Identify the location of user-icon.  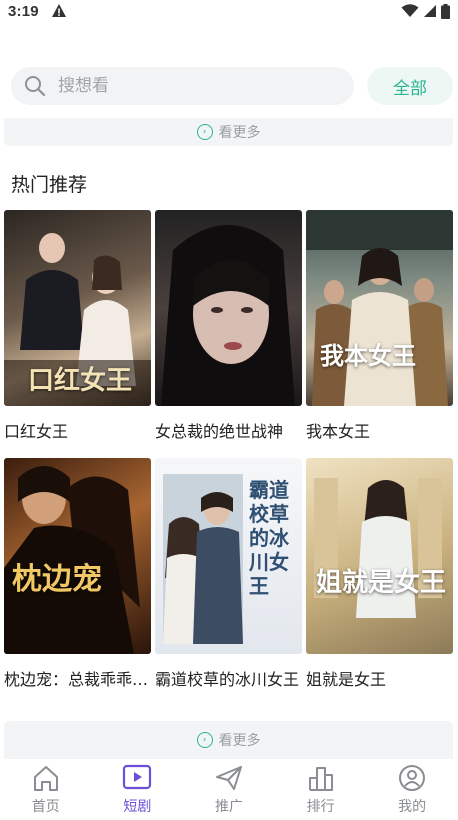
(412, 777).